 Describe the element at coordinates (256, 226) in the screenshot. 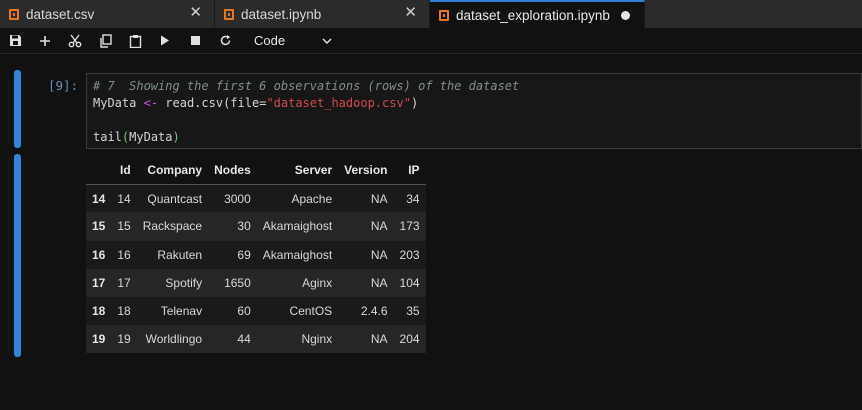

I see `table-row: 15 15 Rackspace 30 Akamaighost NA 173` at that location.